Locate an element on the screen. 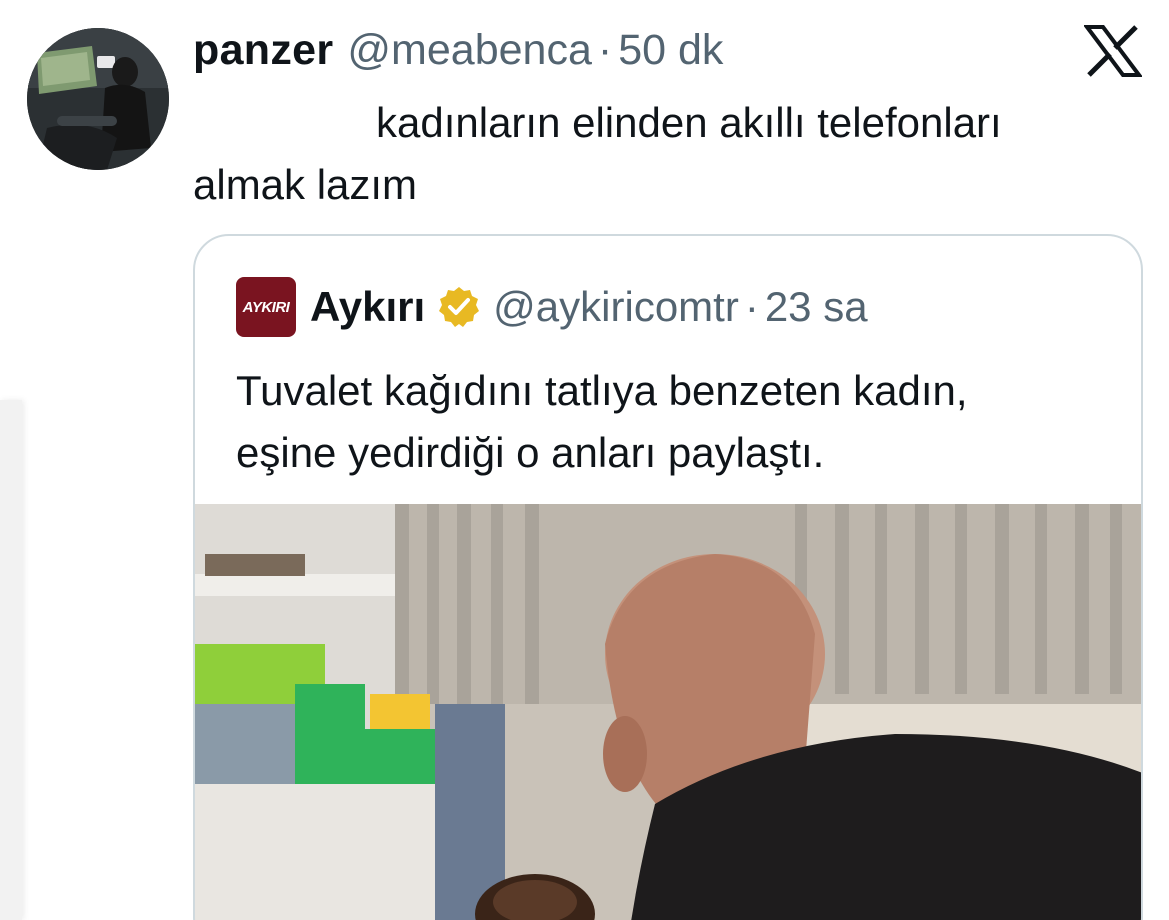 This screenshot has width=1169, height=920. quoted-text-line: Tuvalet kağıdını tatlıya benzeten kadın, is located at coordinates (602, 390).